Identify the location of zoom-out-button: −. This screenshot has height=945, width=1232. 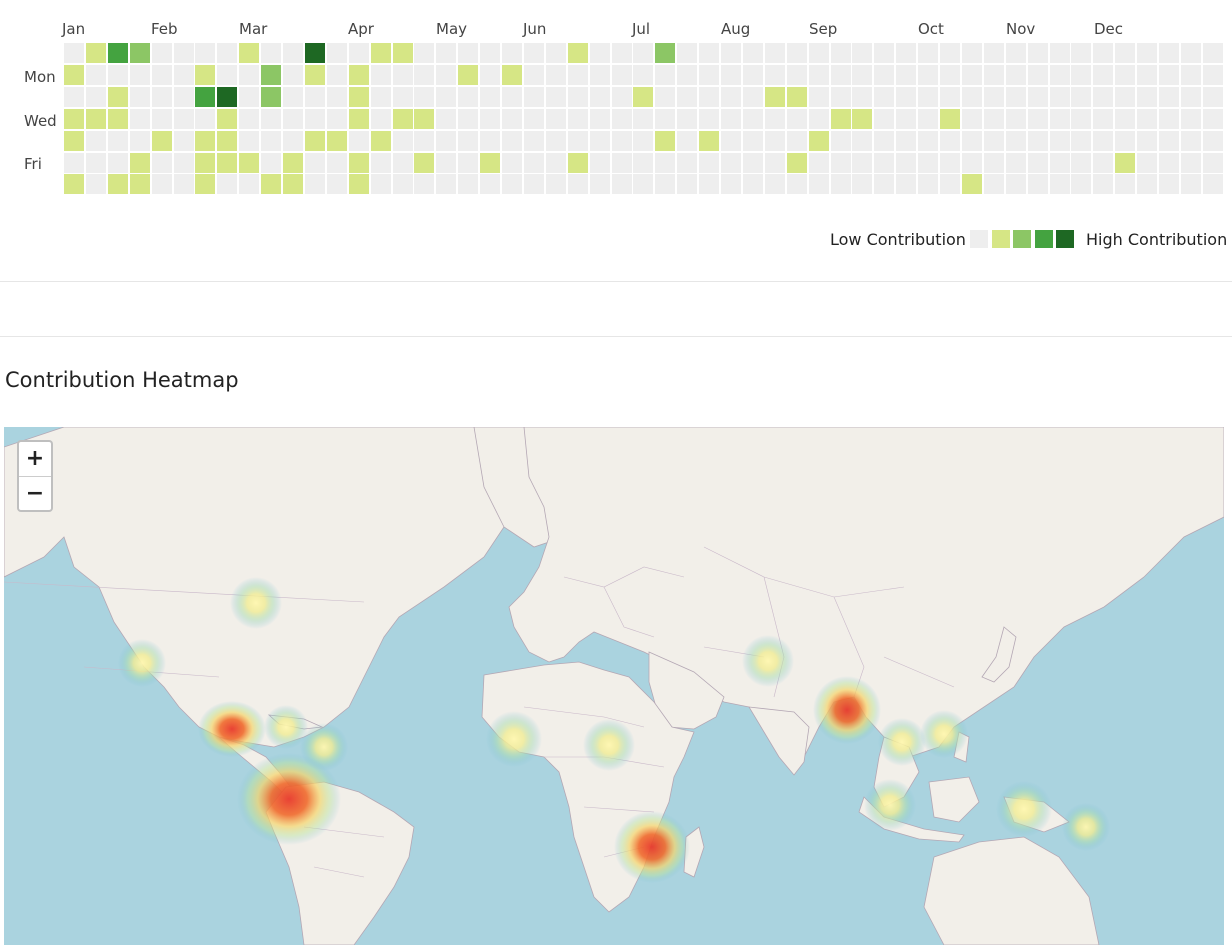
(35, 493).